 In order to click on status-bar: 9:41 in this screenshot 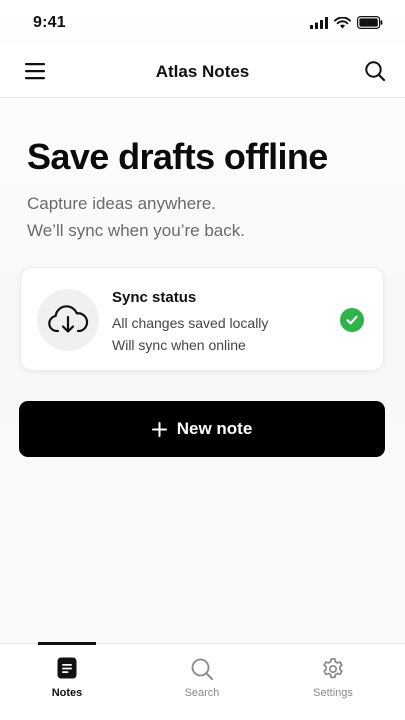, I will do `click(202, 23)`.